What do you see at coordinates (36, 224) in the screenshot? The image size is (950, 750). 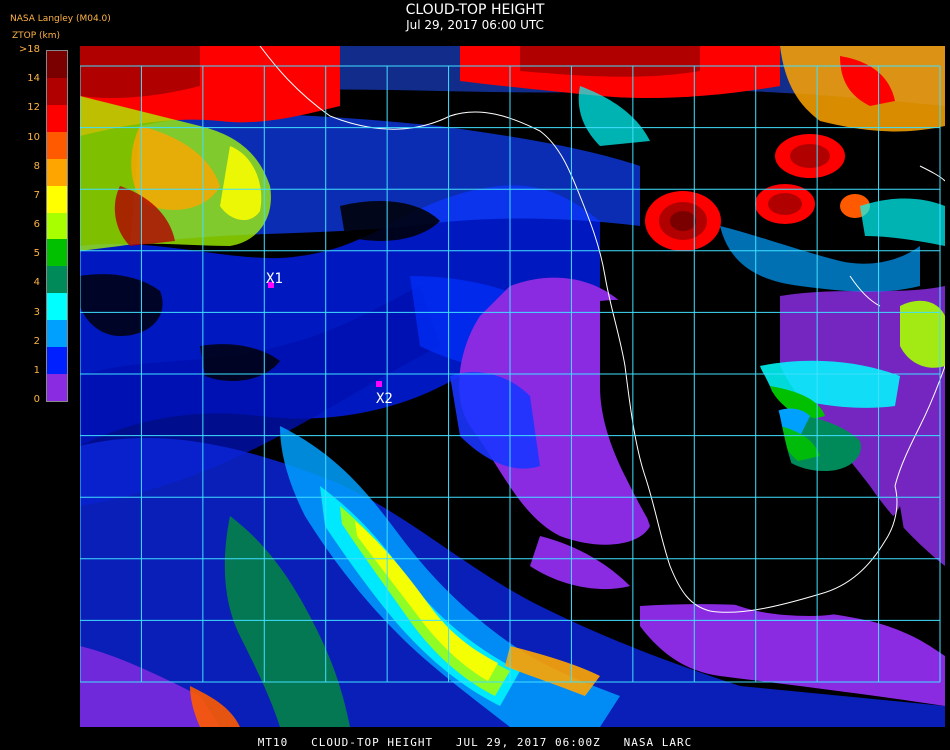 I see `legend-tick-label: 6` at bounding box center [36, 224].